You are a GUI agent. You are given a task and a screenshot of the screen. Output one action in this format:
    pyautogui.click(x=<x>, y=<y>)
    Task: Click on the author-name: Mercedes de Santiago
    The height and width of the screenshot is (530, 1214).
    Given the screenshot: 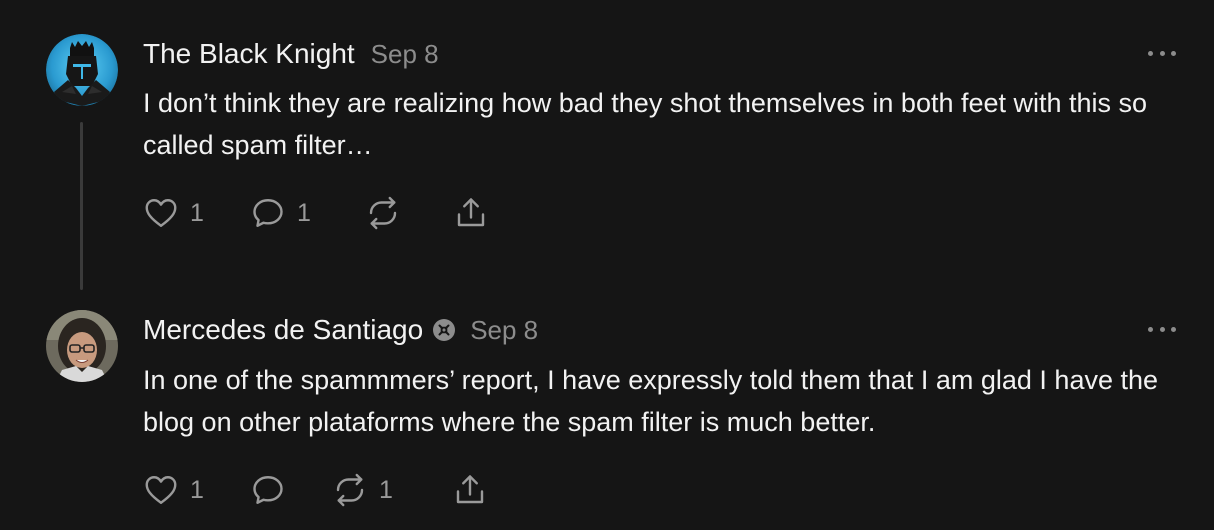 What is the action you would take?
    pyautogui.click(x=283, y=330)
    